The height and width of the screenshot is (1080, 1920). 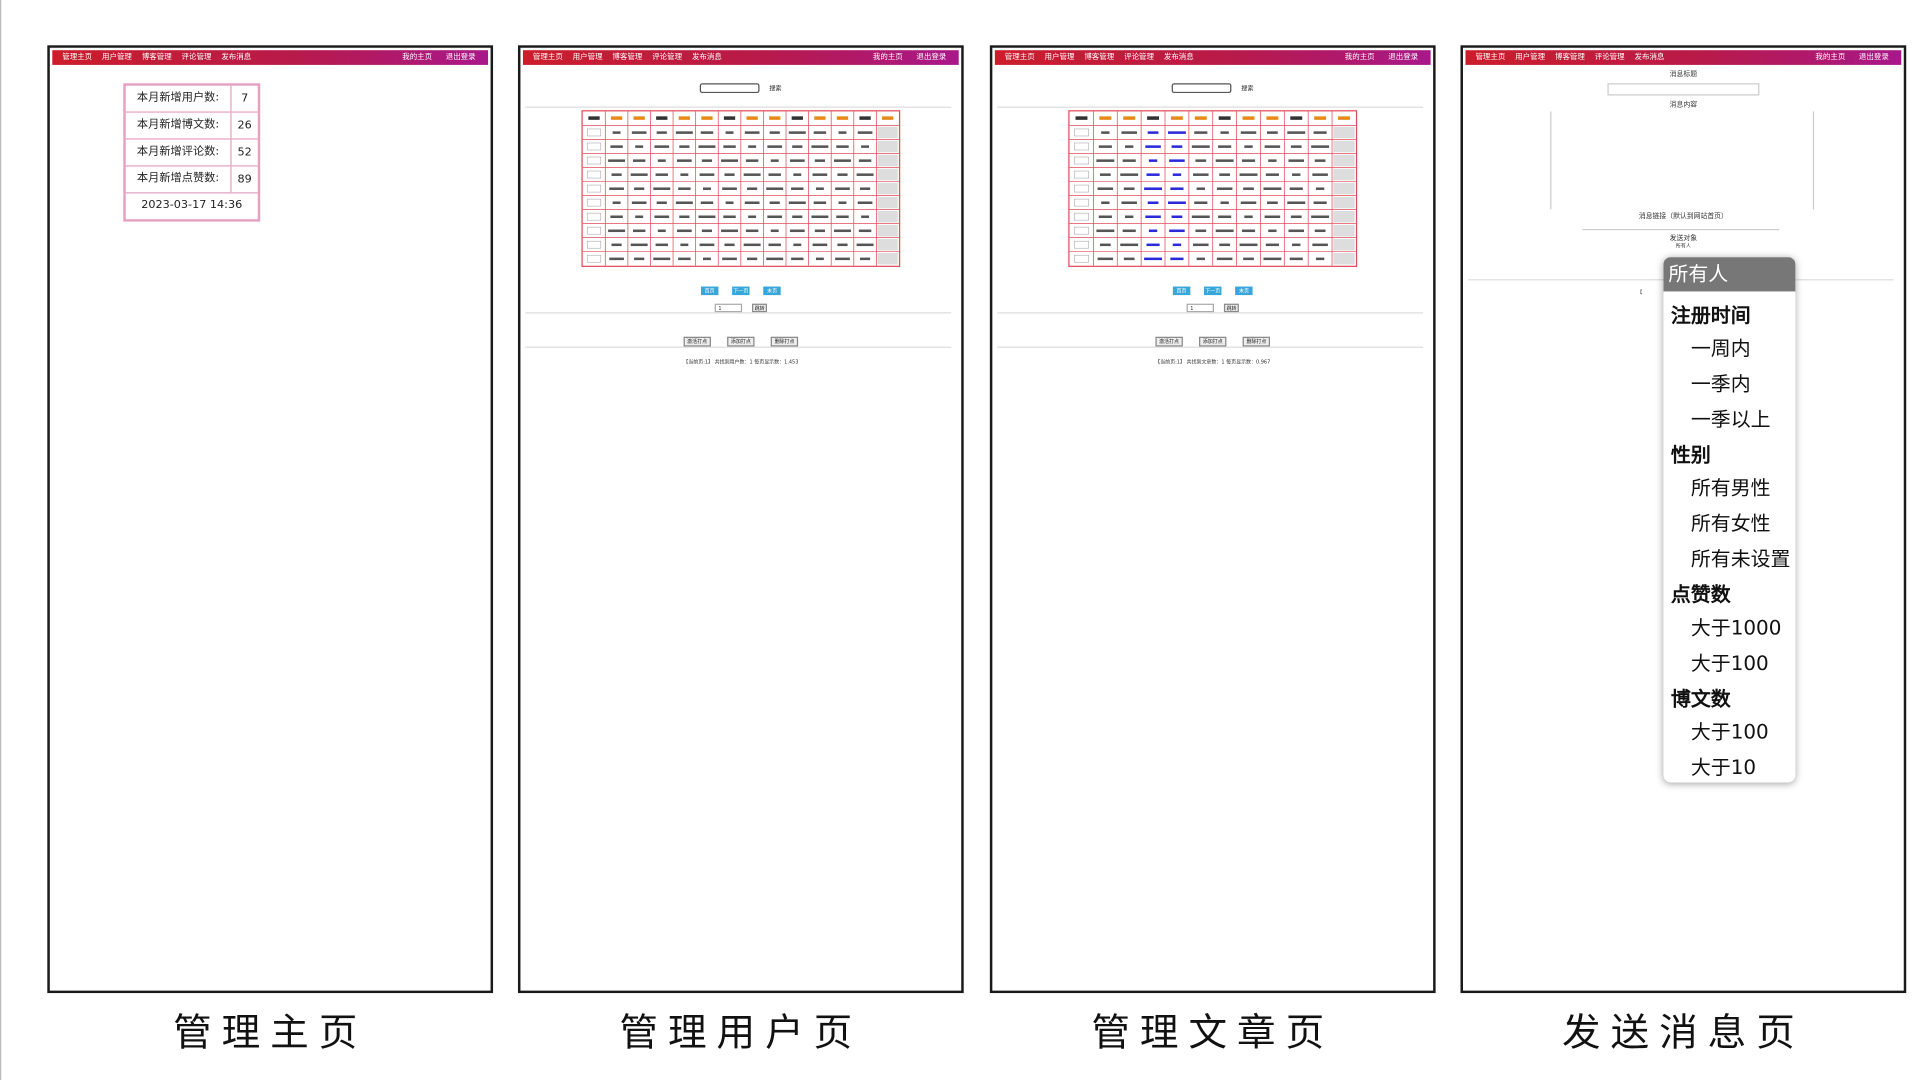 I want to click on option-one-week: 一周内, so click(x=1721, y=346).